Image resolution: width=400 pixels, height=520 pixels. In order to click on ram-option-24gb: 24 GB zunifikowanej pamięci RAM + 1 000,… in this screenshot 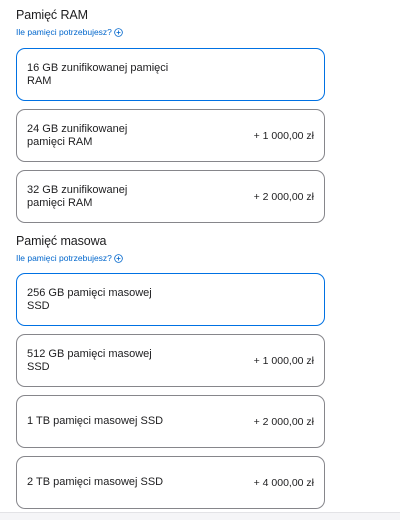, I will do `click(170, 135)`.